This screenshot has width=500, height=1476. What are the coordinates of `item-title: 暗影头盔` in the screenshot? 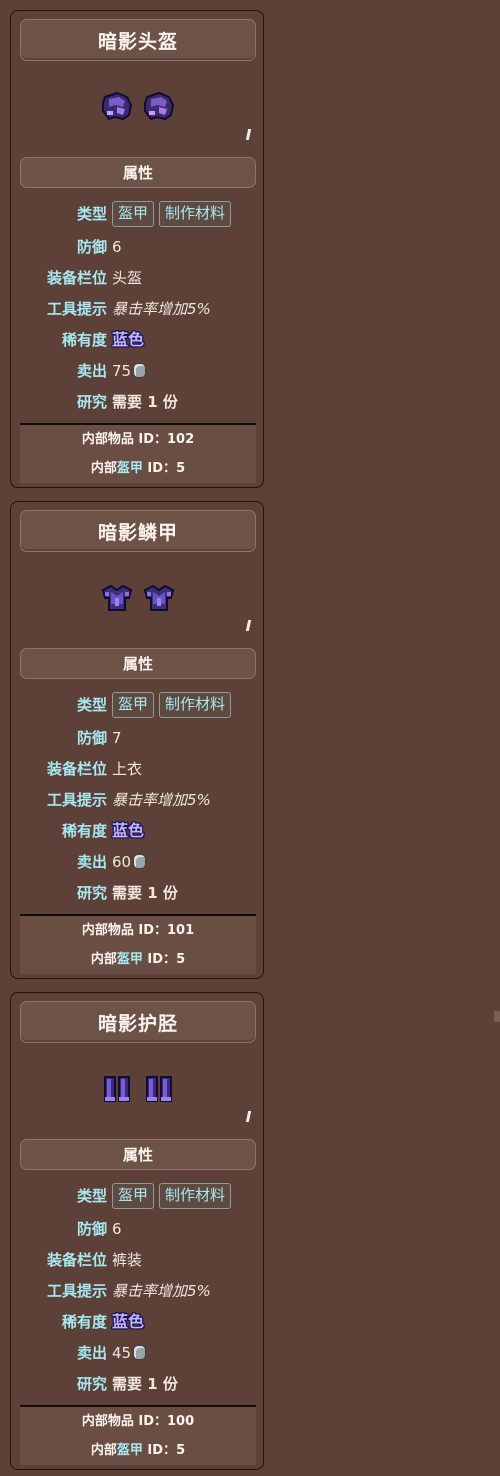 It's located at (138, 40).